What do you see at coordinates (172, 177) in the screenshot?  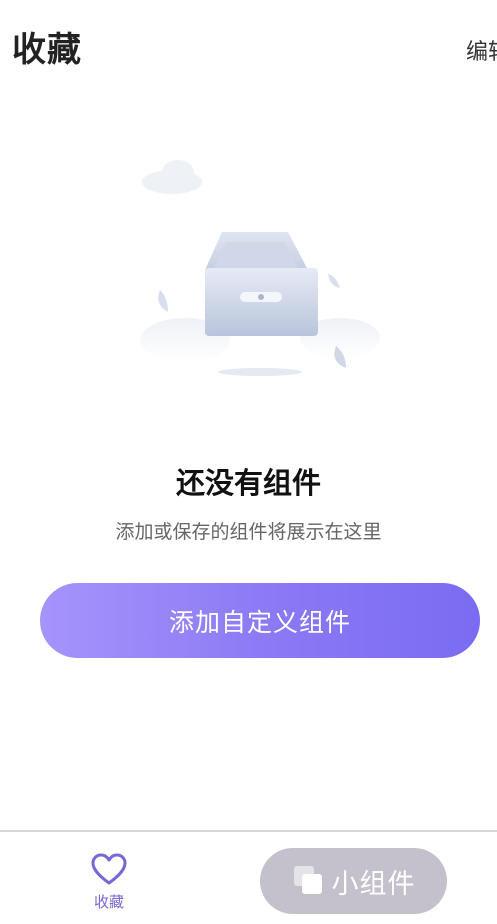 I see `cloud-icon` at bounding box center [172, 177].